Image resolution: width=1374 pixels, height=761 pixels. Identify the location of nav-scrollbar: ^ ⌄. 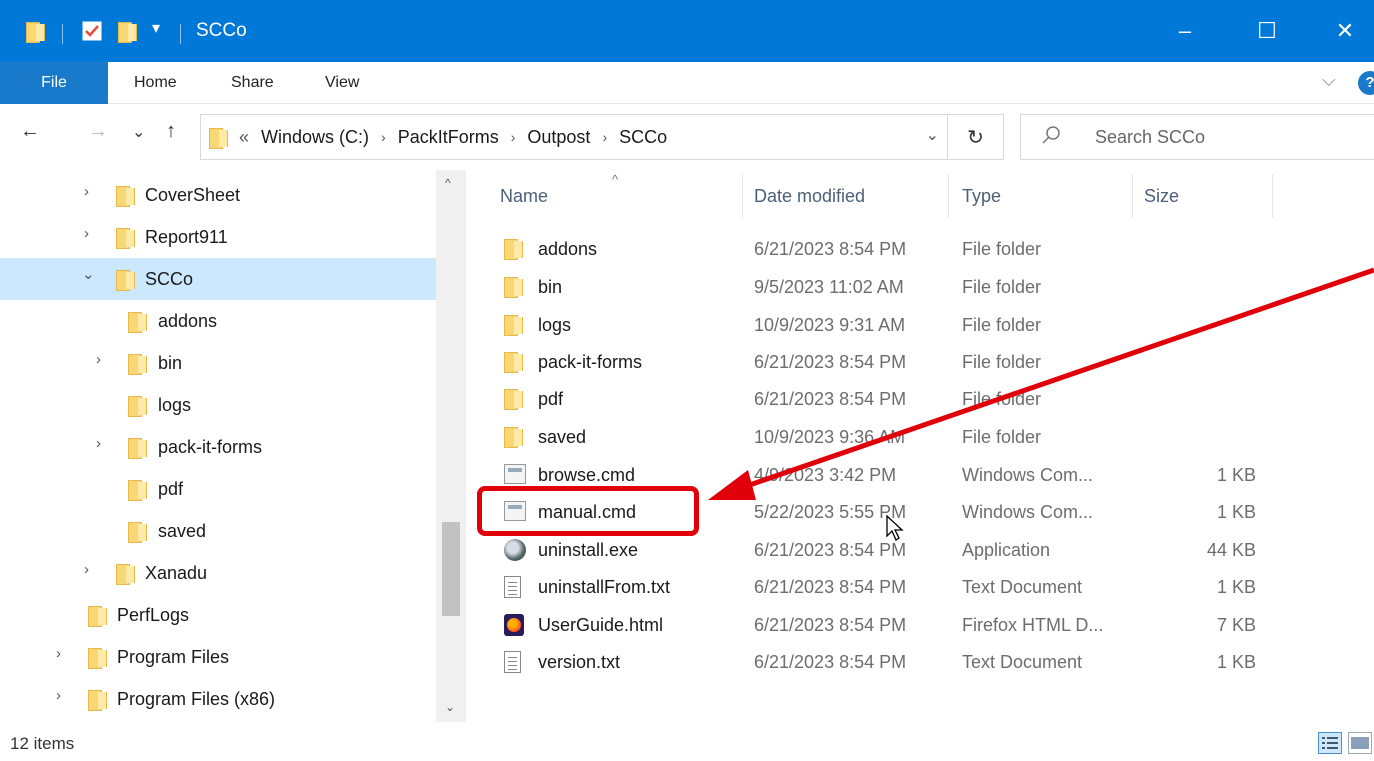
(451, 446).